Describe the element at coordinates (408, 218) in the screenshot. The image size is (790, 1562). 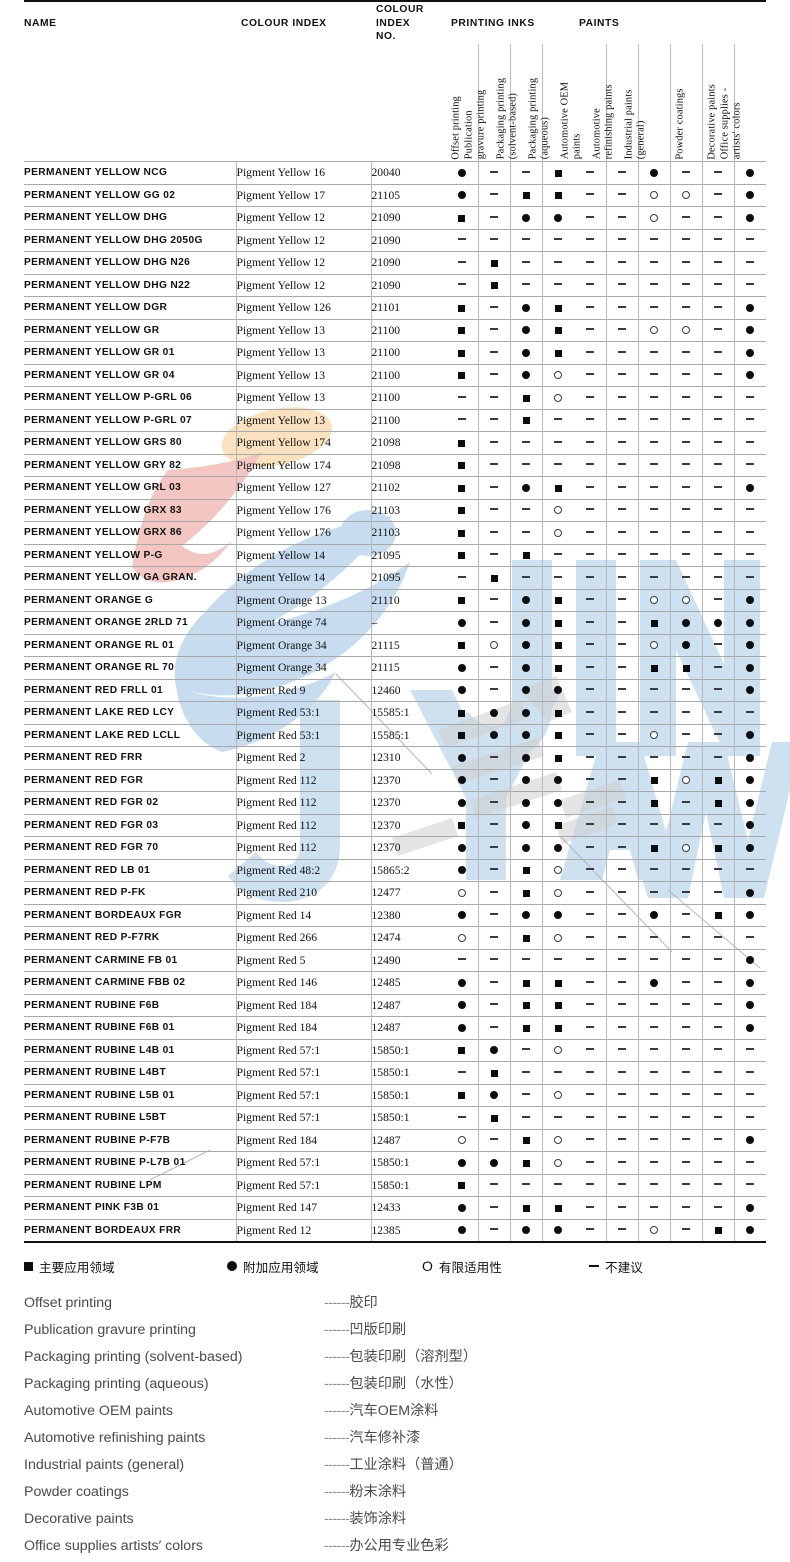
I see `colour-index-no-cell: 21090` at that location.